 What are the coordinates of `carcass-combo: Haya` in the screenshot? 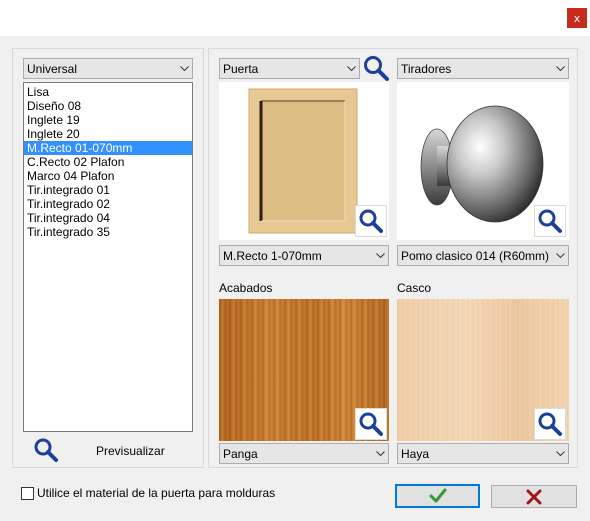 It's located at (483, 453).